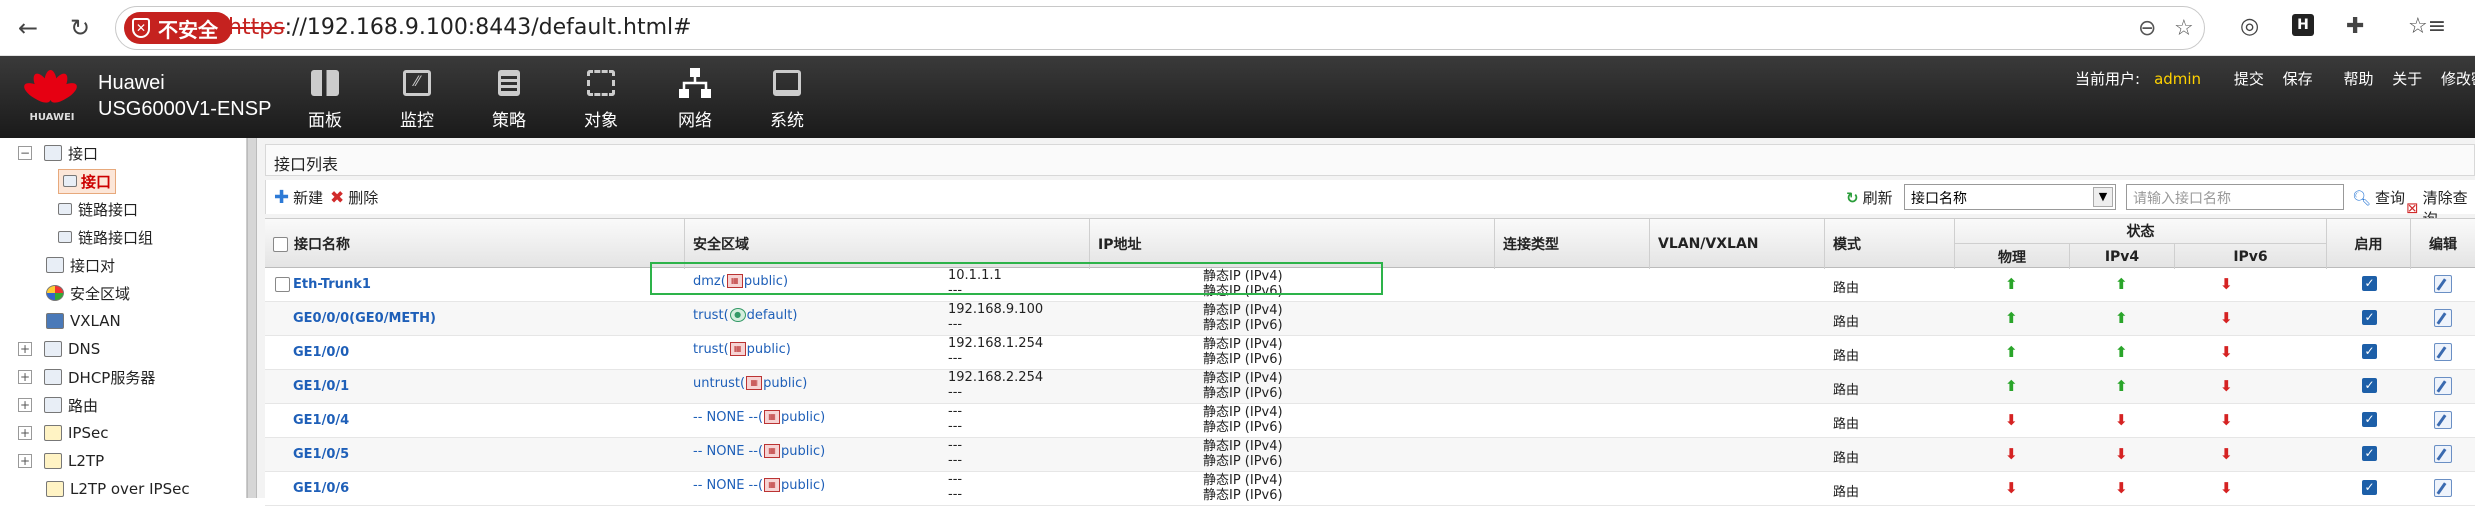 The width and height of the screenshot is (2475, 506). I want to click on chevron-down-icon: ▼, so click(2103, 197).